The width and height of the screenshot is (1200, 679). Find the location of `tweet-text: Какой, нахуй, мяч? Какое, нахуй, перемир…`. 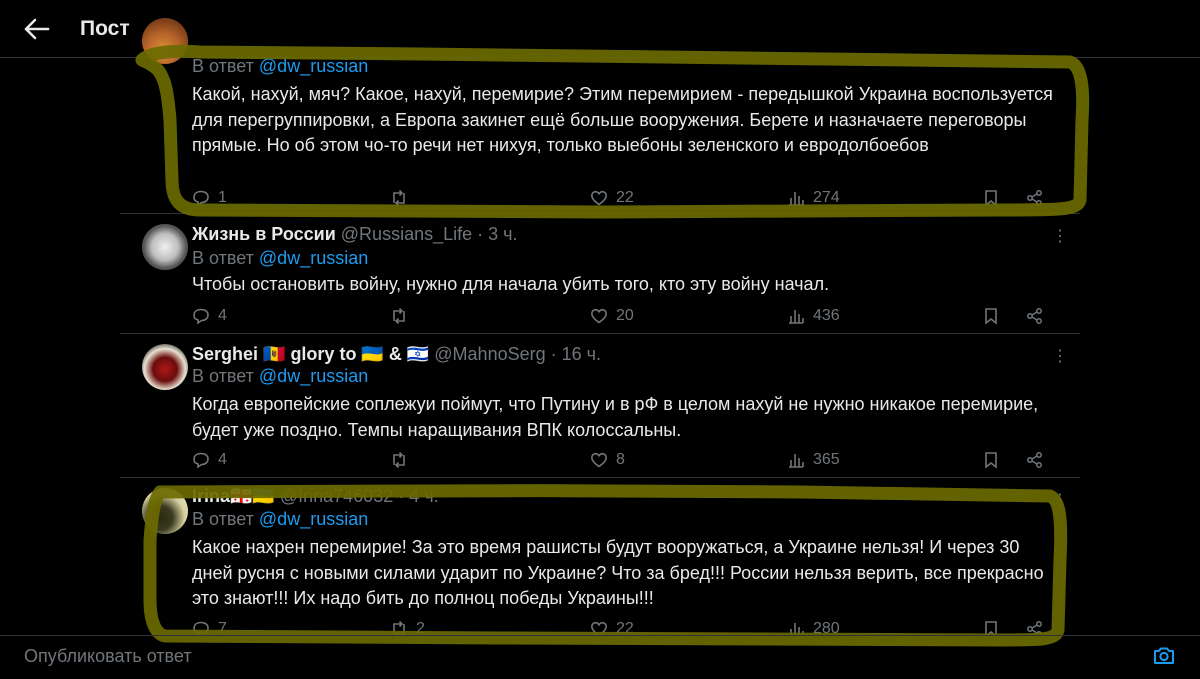

tweet-text: Какой, нахуй, мяч? Какое, нахуй, перемир… is located at coordinates (622, 119).